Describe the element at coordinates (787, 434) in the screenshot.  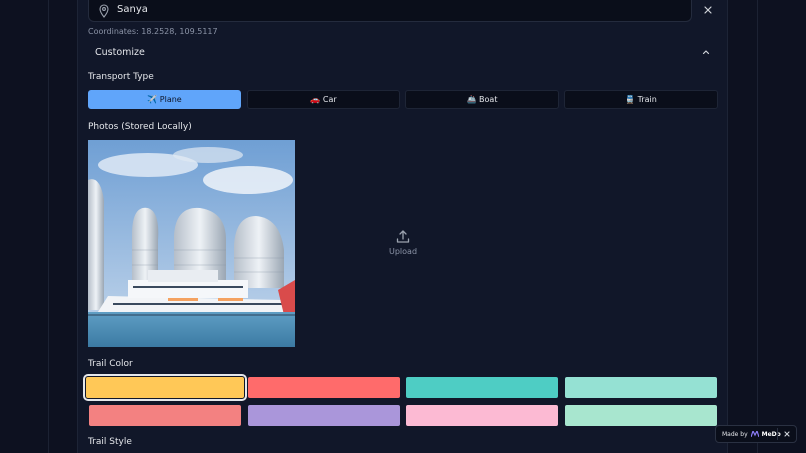
I see `close-badge-icon` at that location.